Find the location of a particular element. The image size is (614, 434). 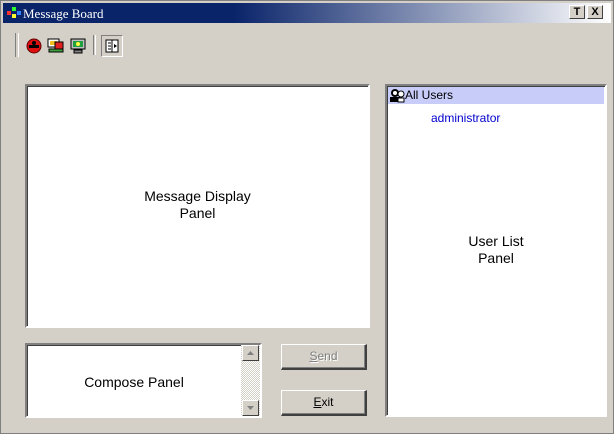

compose-label: Compose Panel is located at coordinates (134, 382).